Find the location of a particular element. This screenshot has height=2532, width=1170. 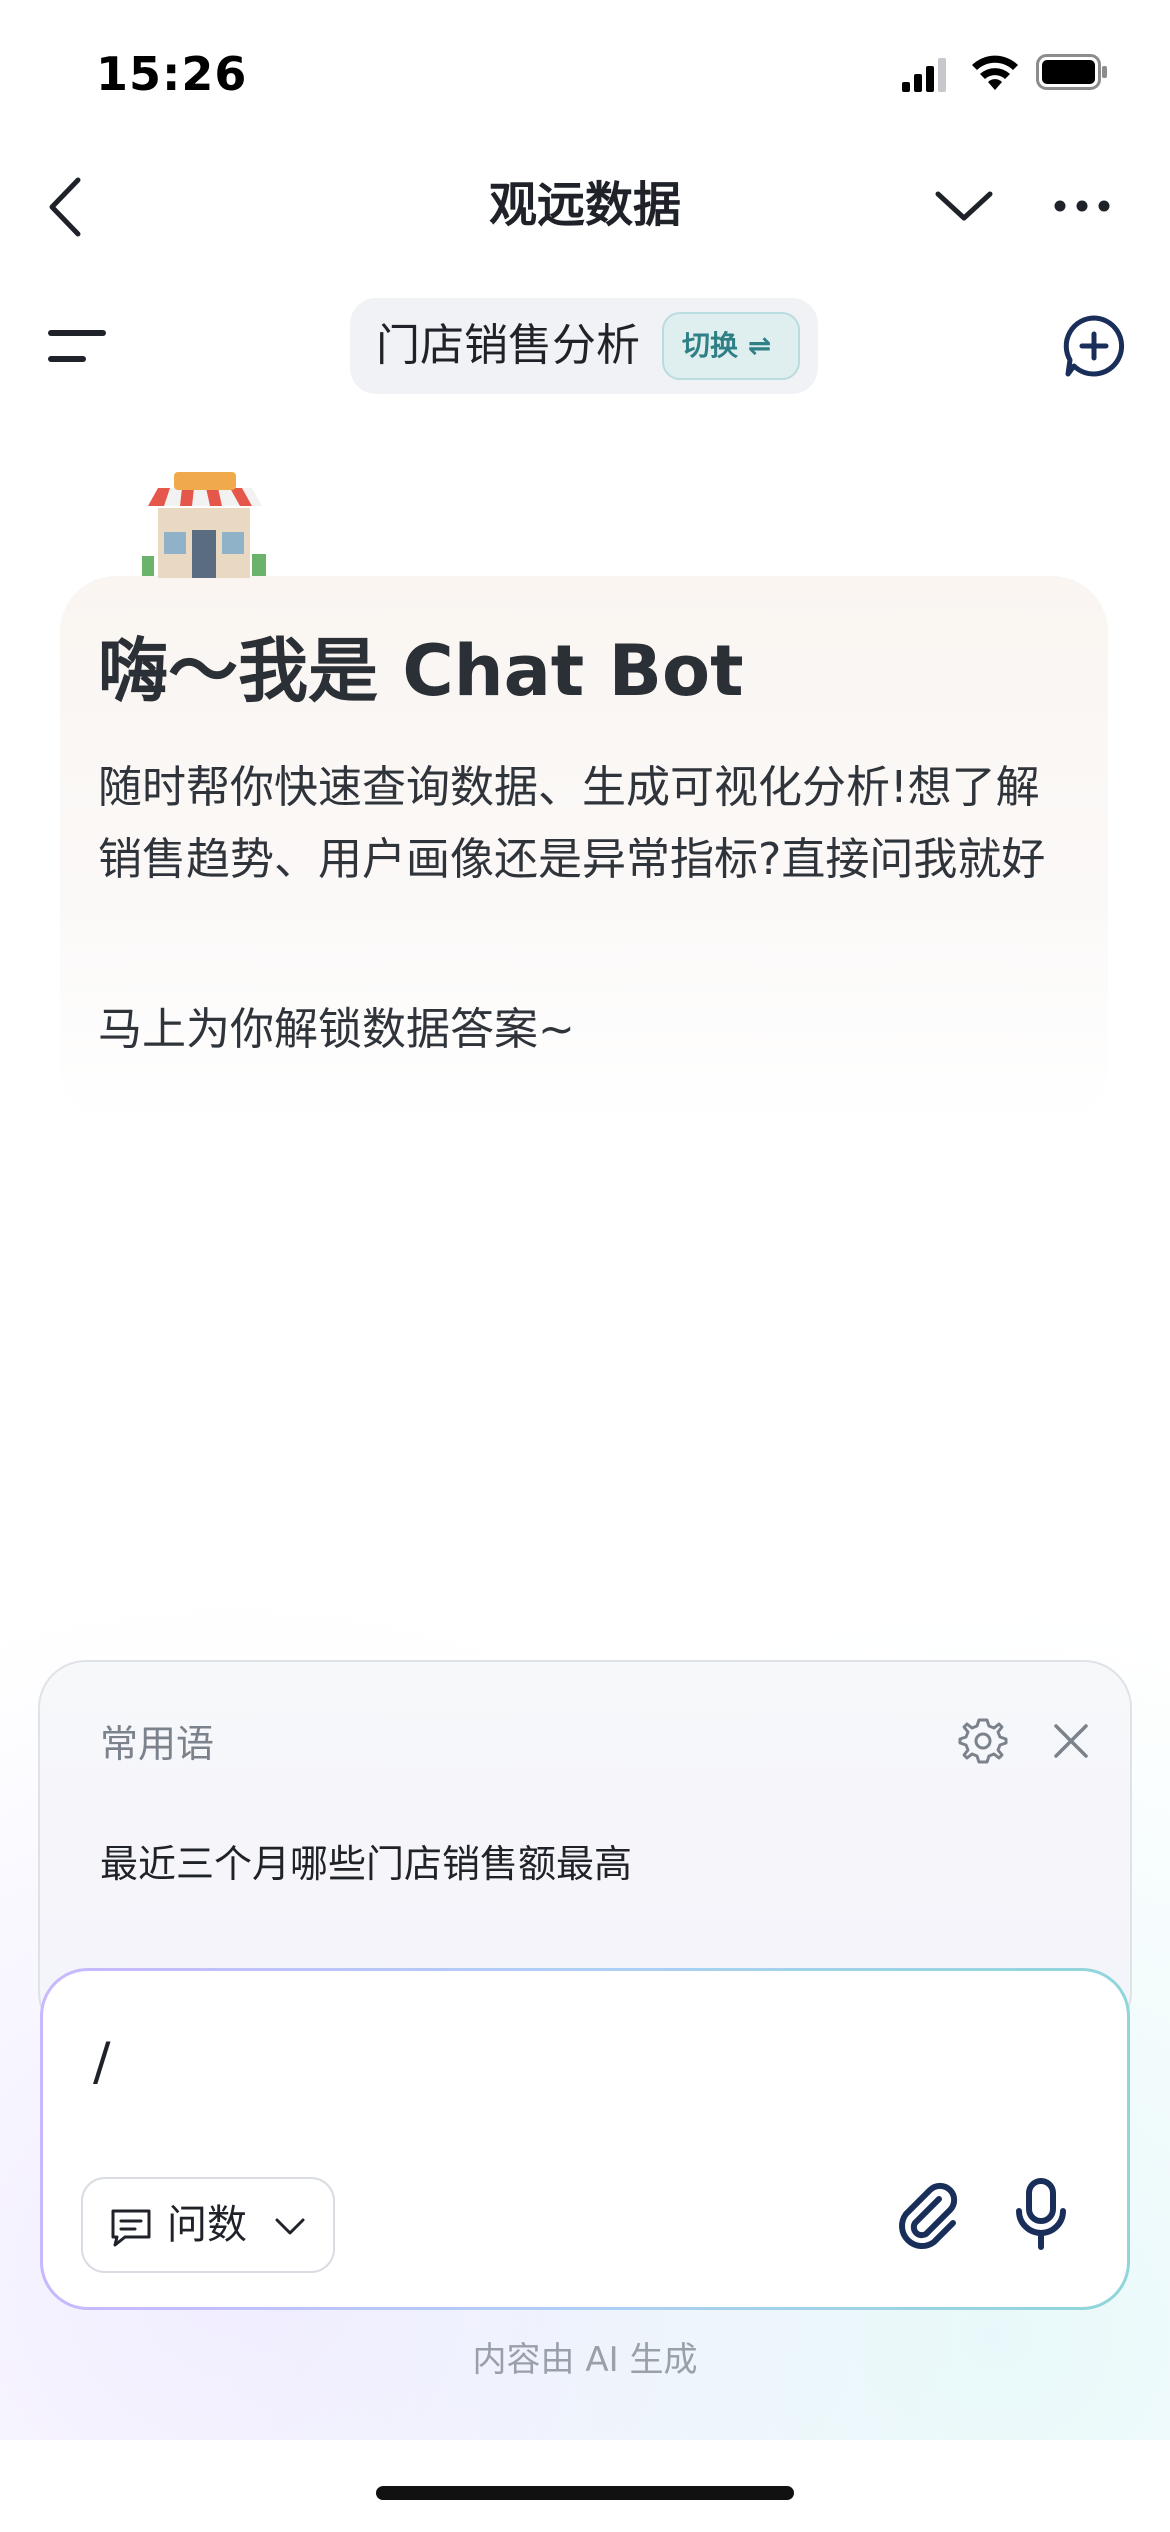

more-horizontal-icon is located at coordinates (1082, 206).